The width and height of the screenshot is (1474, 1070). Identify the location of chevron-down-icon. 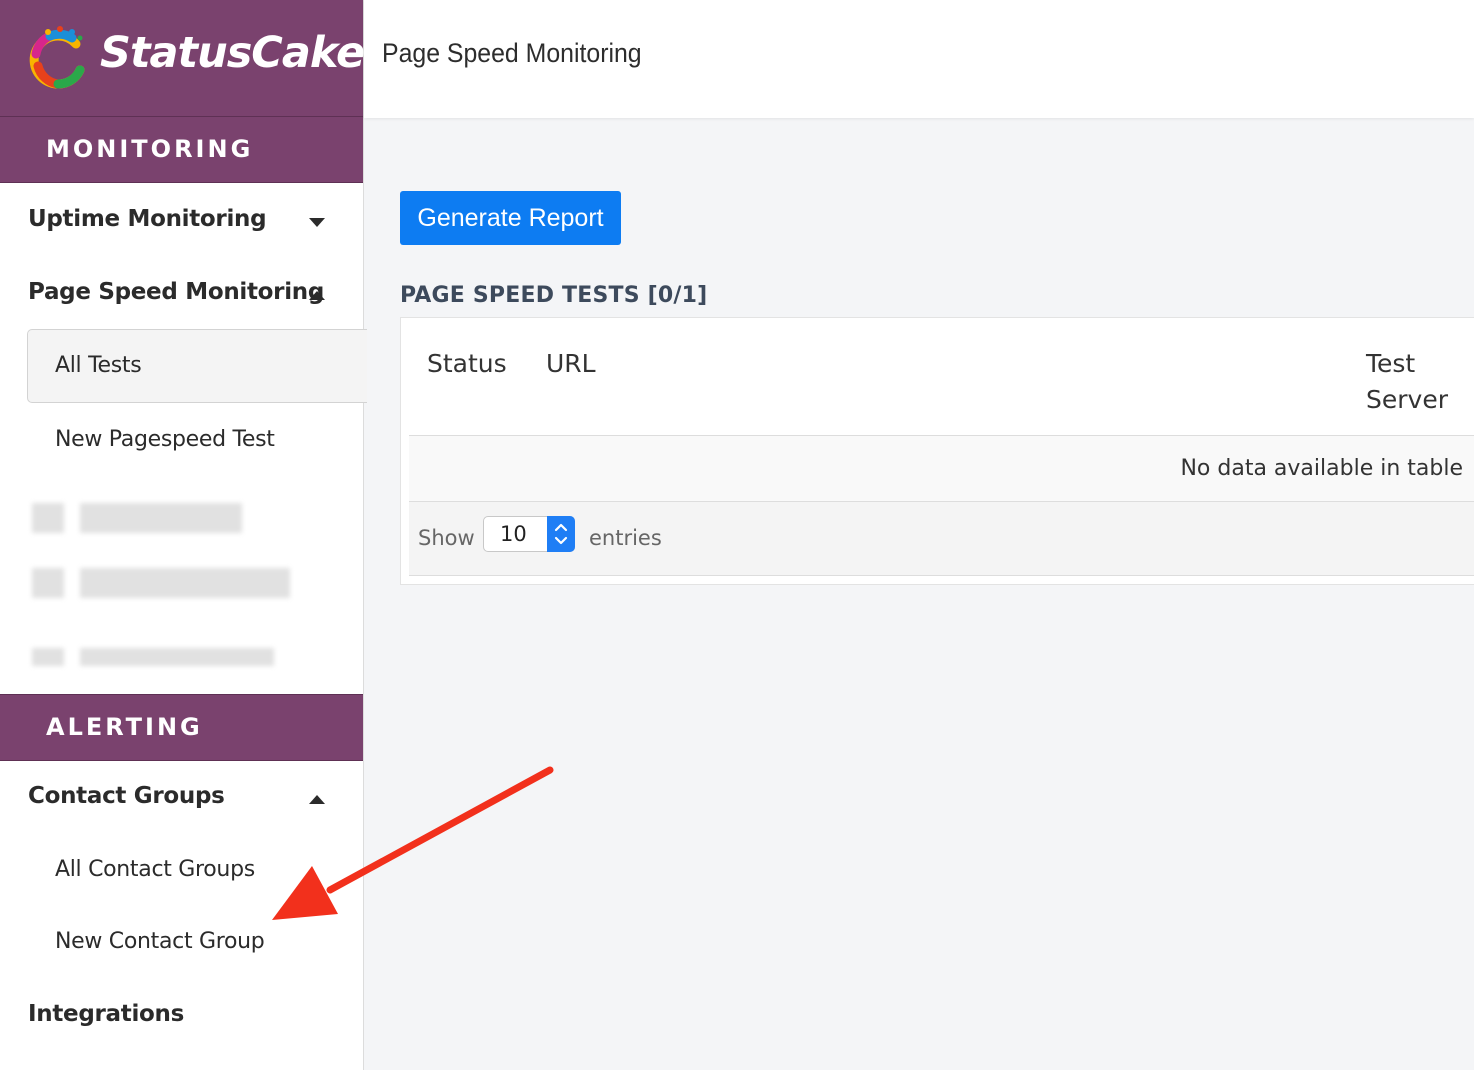
(317, 222).